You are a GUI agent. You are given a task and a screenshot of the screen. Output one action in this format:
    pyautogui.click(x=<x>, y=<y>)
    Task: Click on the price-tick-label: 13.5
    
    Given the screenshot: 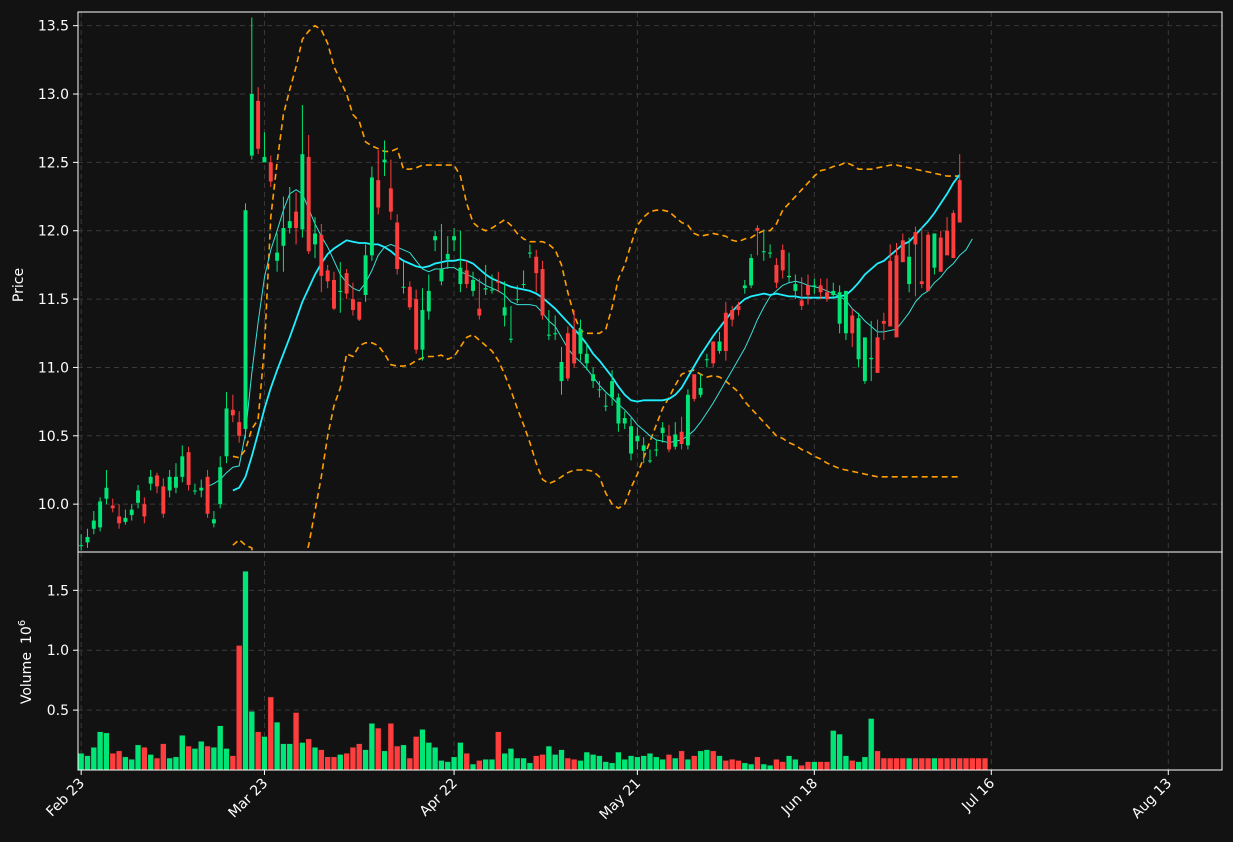 What is the action you would take?
    pyautogui.click(x=53, y=27)
    